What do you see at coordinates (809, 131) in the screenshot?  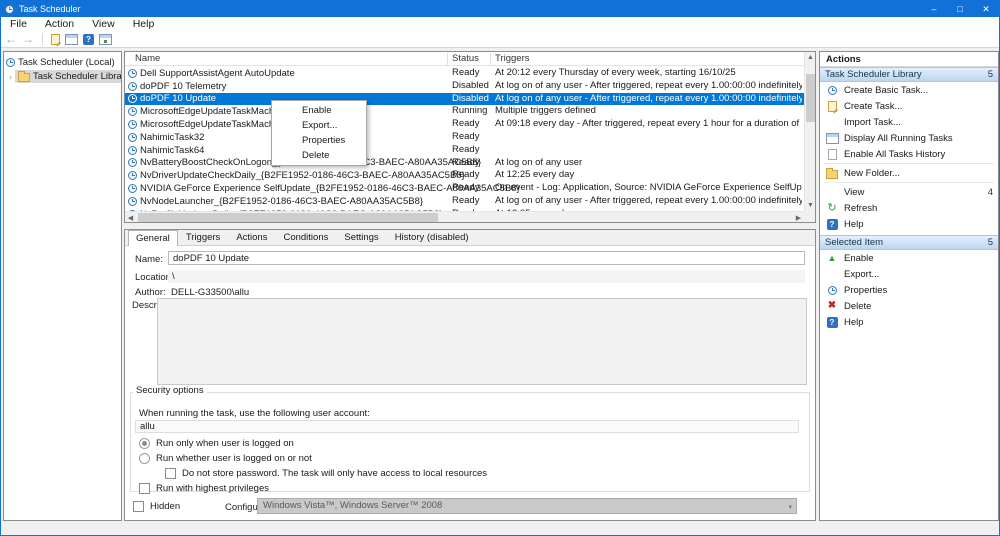 I see `vertical-scrollbar: ▲ ▼` at bounding box center [809, 131].